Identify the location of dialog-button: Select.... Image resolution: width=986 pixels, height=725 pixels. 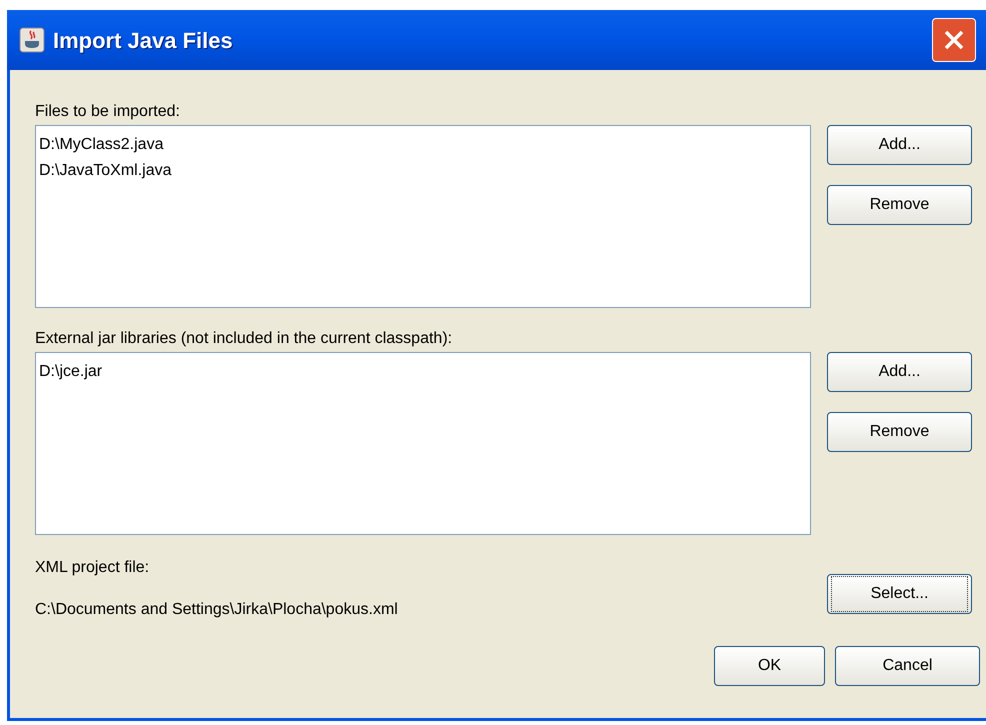
(899, 594).